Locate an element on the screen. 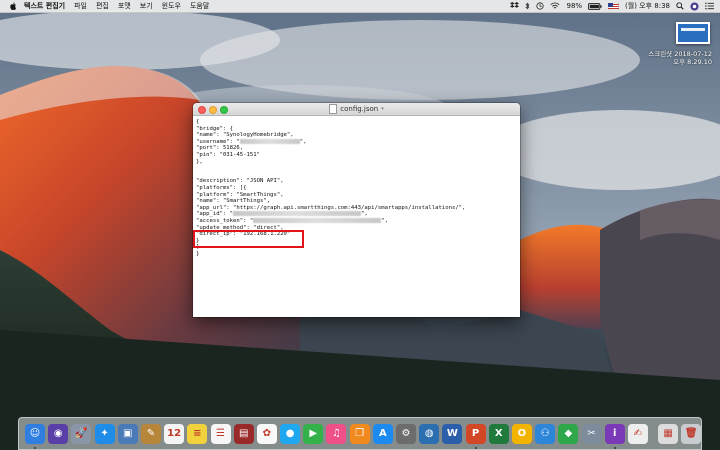  window-title-area: config.json ▾ is located at coordinates (356, 109).